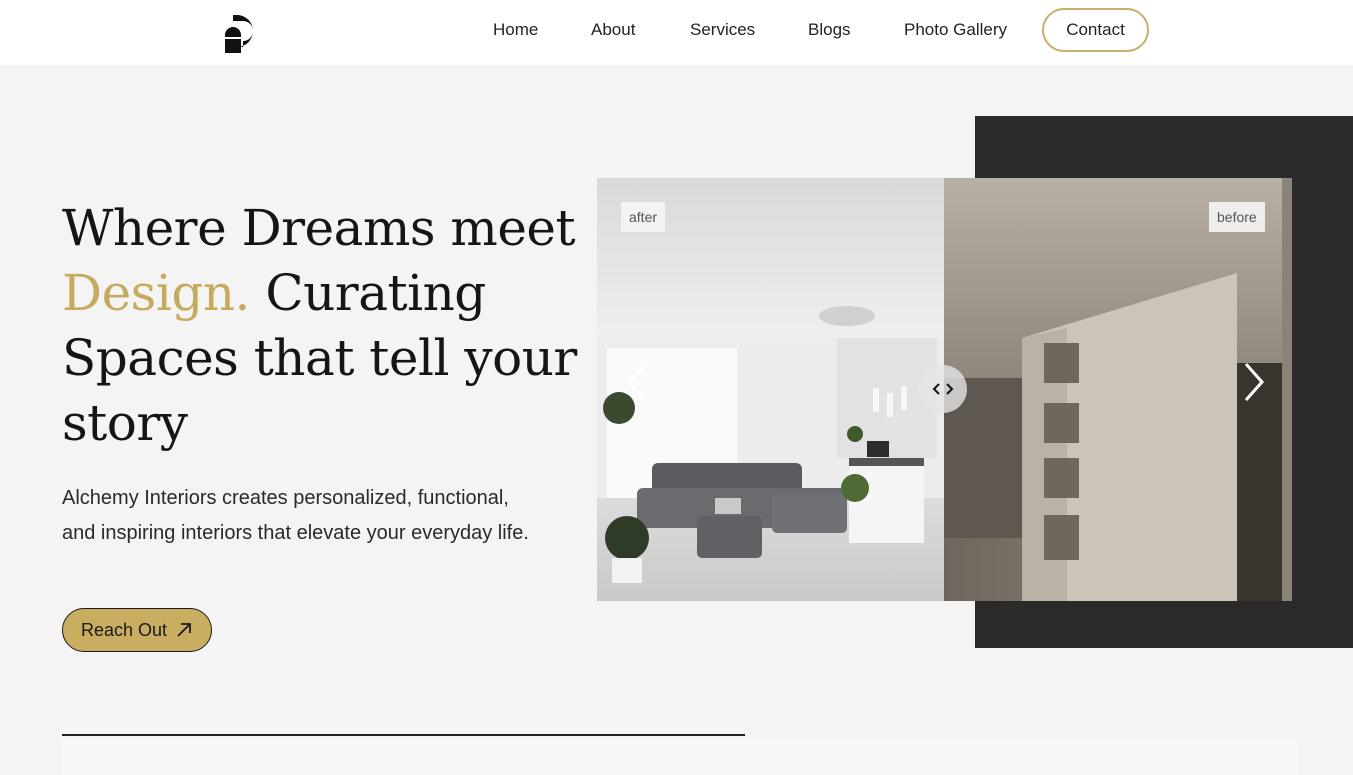 Image resolution: width=1353 pixels, height=775 pixels. Describe the element at coordinates (643, 217) in the screenshot. I see `after-label: after` at that location.